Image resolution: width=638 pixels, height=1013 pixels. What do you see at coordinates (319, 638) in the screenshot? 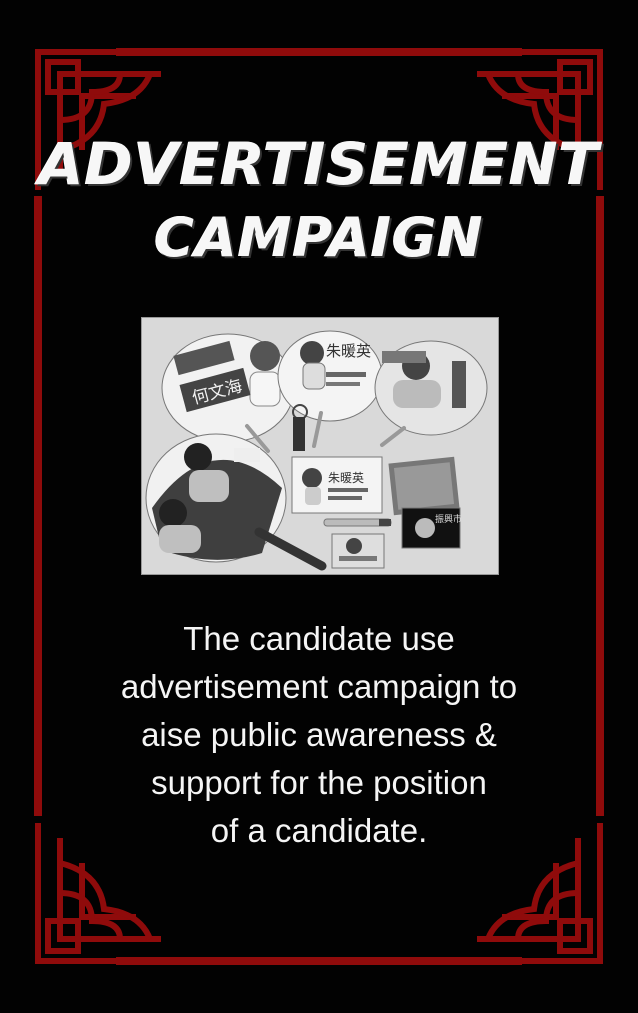
I see `caption-line-1: The candidate use` at bounding box center [319, 638].